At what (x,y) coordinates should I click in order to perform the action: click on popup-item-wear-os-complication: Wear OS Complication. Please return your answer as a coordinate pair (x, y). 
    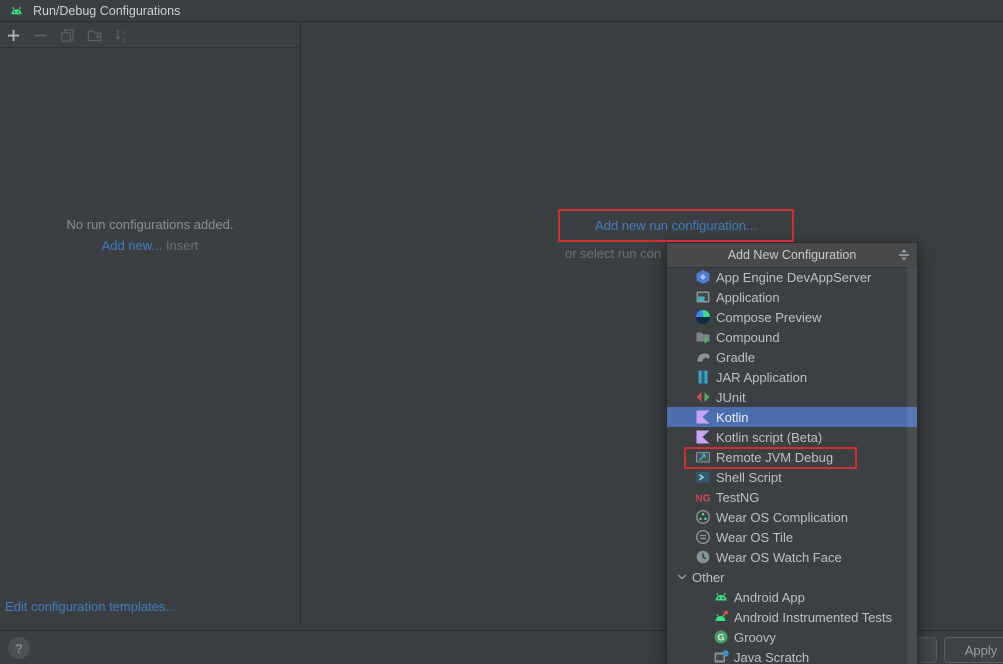
    Looking at the image, I should click on (792, 517).